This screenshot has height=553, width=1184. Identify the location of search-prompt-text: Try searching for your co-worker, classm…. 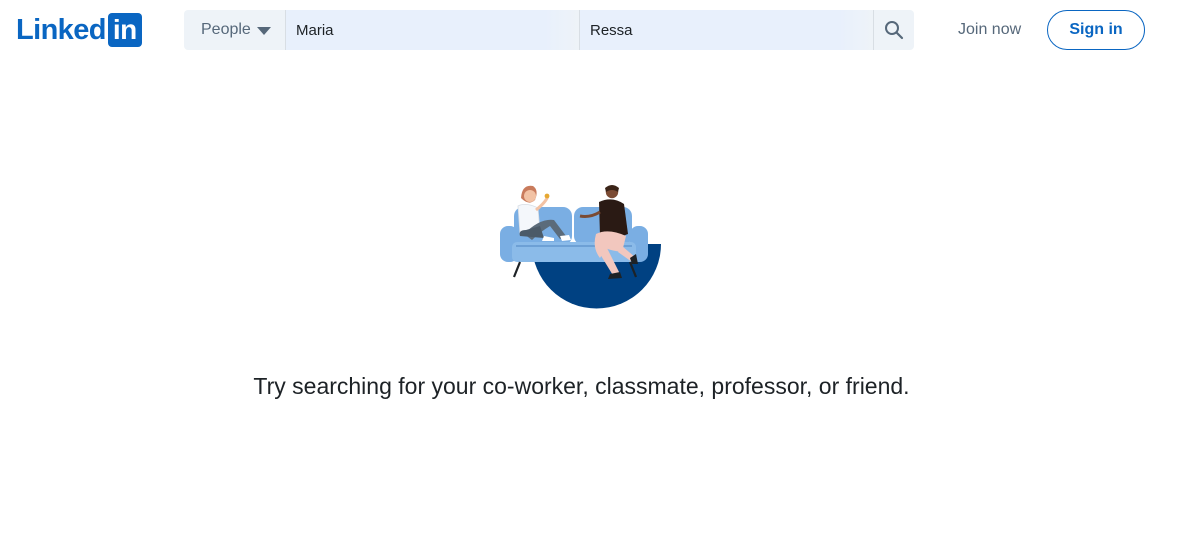
(581, 386).